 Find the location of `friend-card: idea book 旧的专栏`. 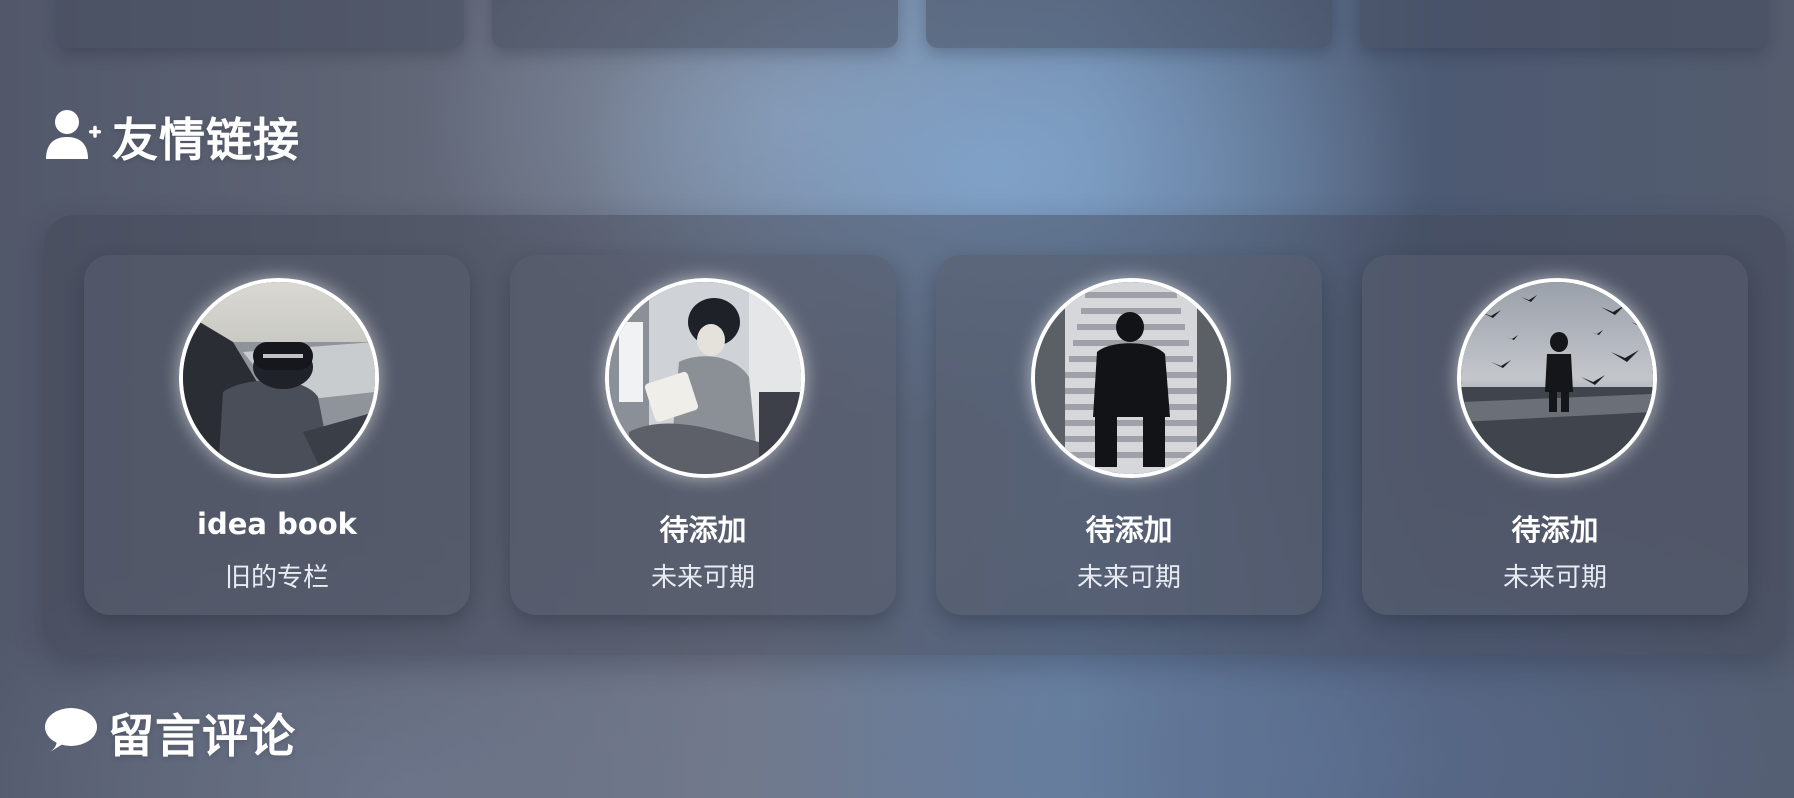

friend-card: idea book 旧的专栏 is located at coordinates (277, 435).